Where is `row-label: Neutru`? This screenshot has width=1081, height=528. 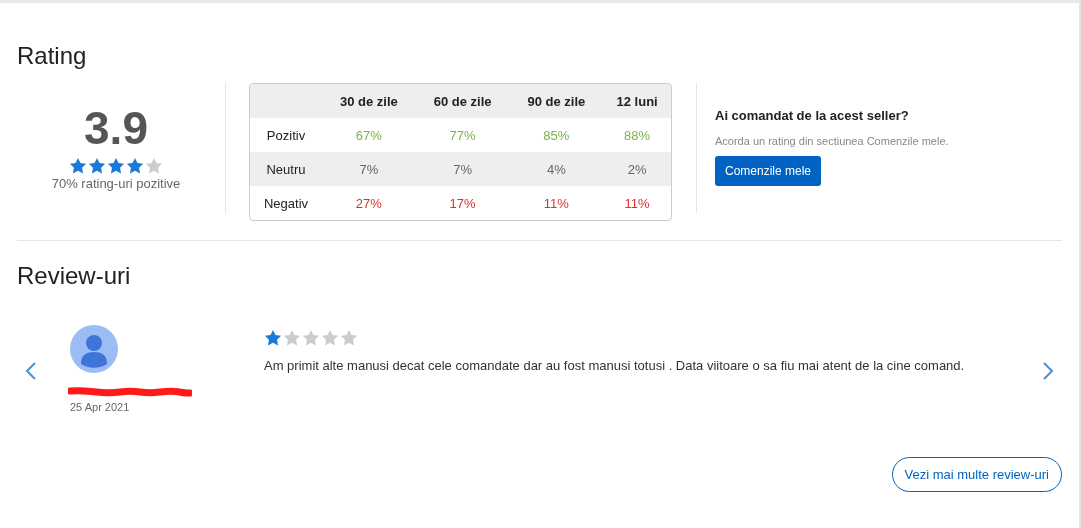
row-label: Neutru is located at coordinates (286, 169).